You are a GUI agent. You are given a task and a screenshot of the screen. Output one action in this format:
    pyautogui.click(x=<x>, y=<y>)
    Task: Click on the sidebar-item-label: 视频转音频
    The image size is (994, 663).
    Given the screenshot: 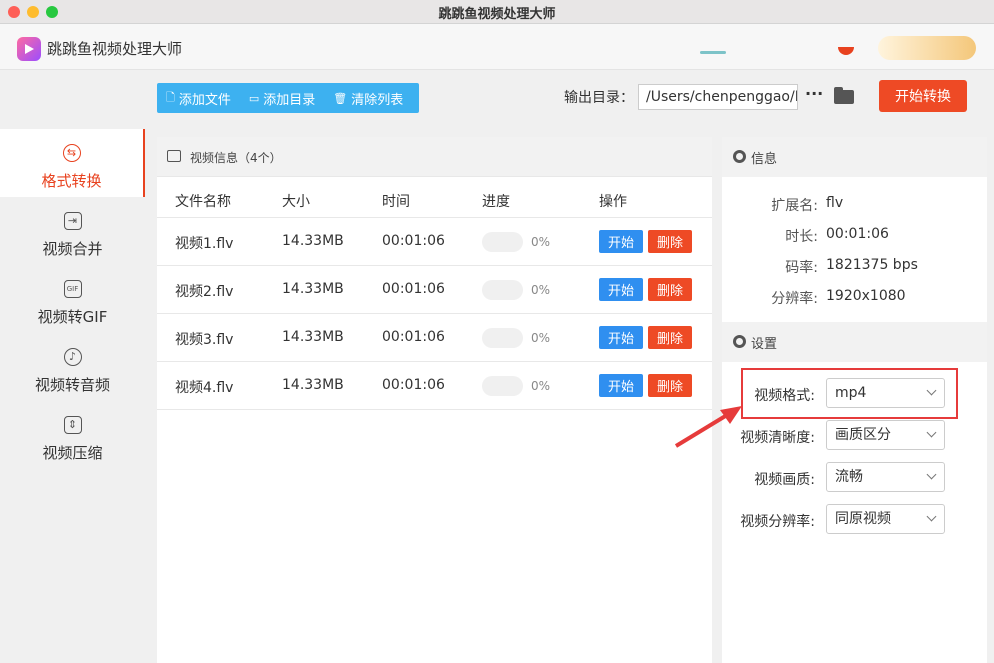 What is the action you would take?
    pyautogui.click(x=72, y=385)
    